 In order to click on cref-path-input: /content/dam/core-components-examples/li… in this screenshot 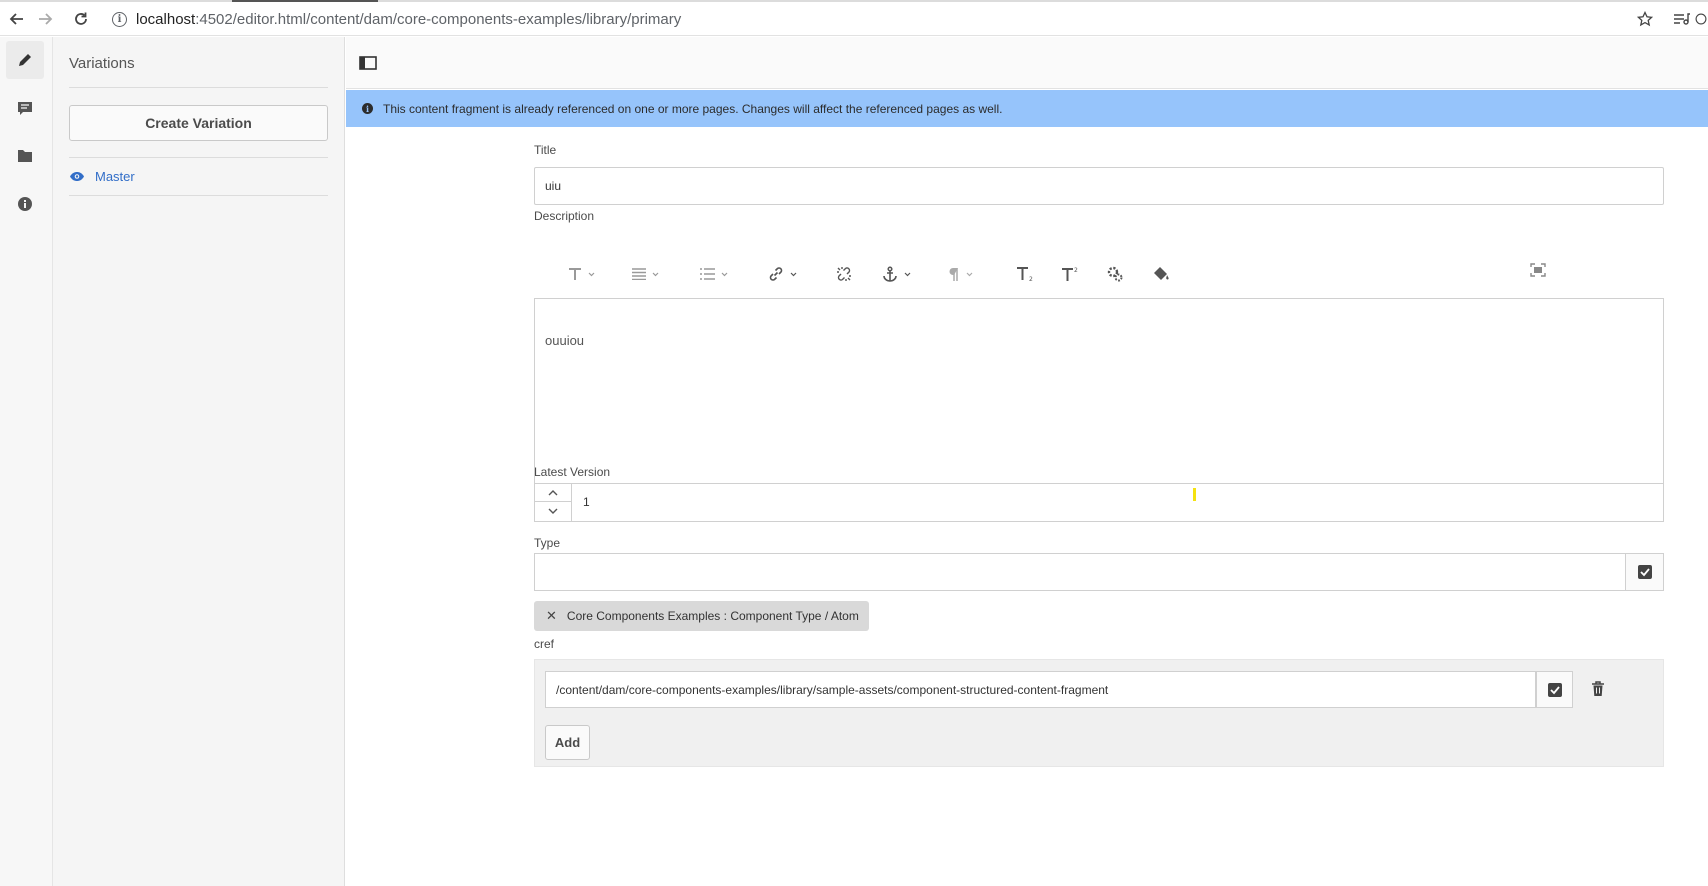, I will do `click(1040, 689)`.